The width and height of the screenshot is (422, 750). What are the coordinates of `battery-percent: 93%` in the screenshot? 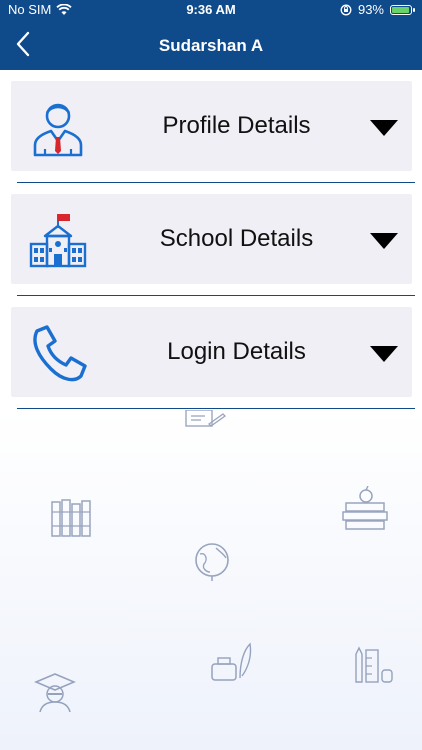 It's located at (370, 9).